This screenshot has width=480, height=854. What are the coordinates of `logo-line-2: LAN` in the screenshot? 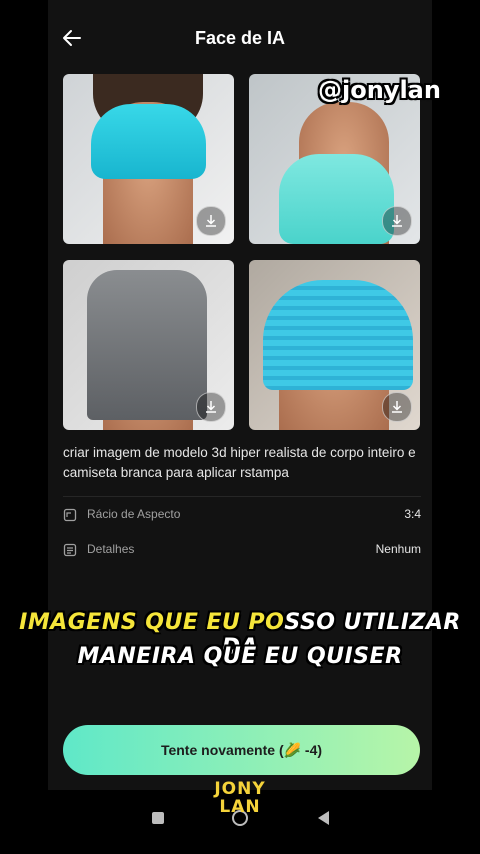 It's located at (240, 807).